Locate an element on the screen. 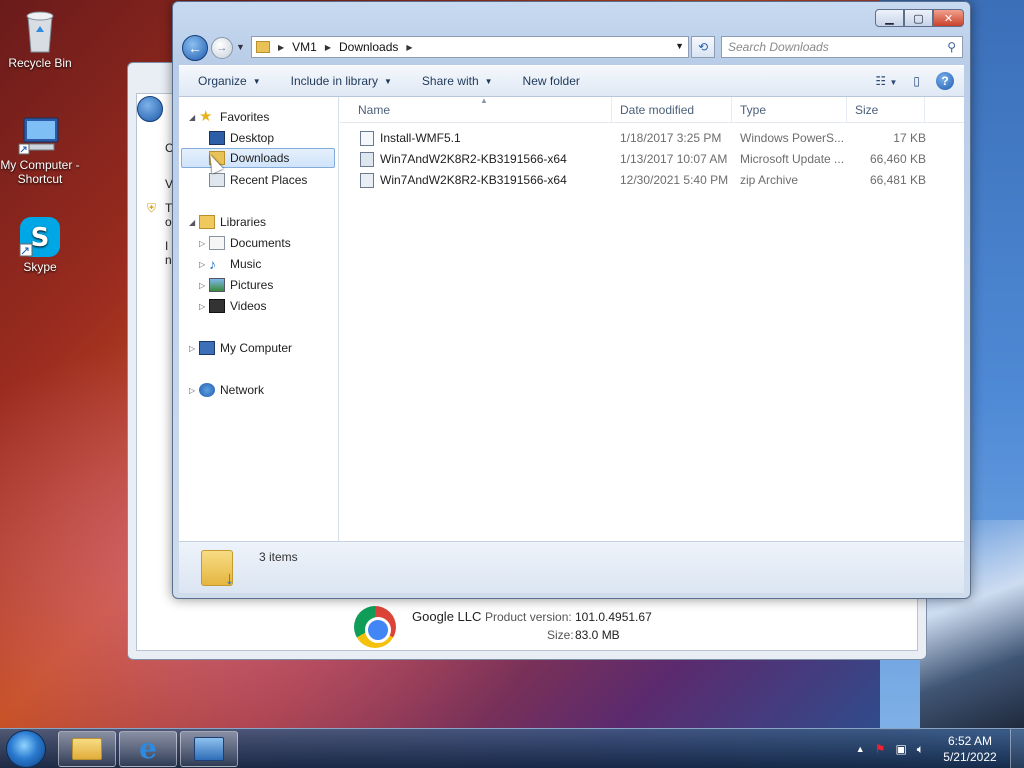 Image resolution: width=1024 pixels, height=768 pixels. nav-libraries: ◢ Libraries is located at coordinates (227, 222).